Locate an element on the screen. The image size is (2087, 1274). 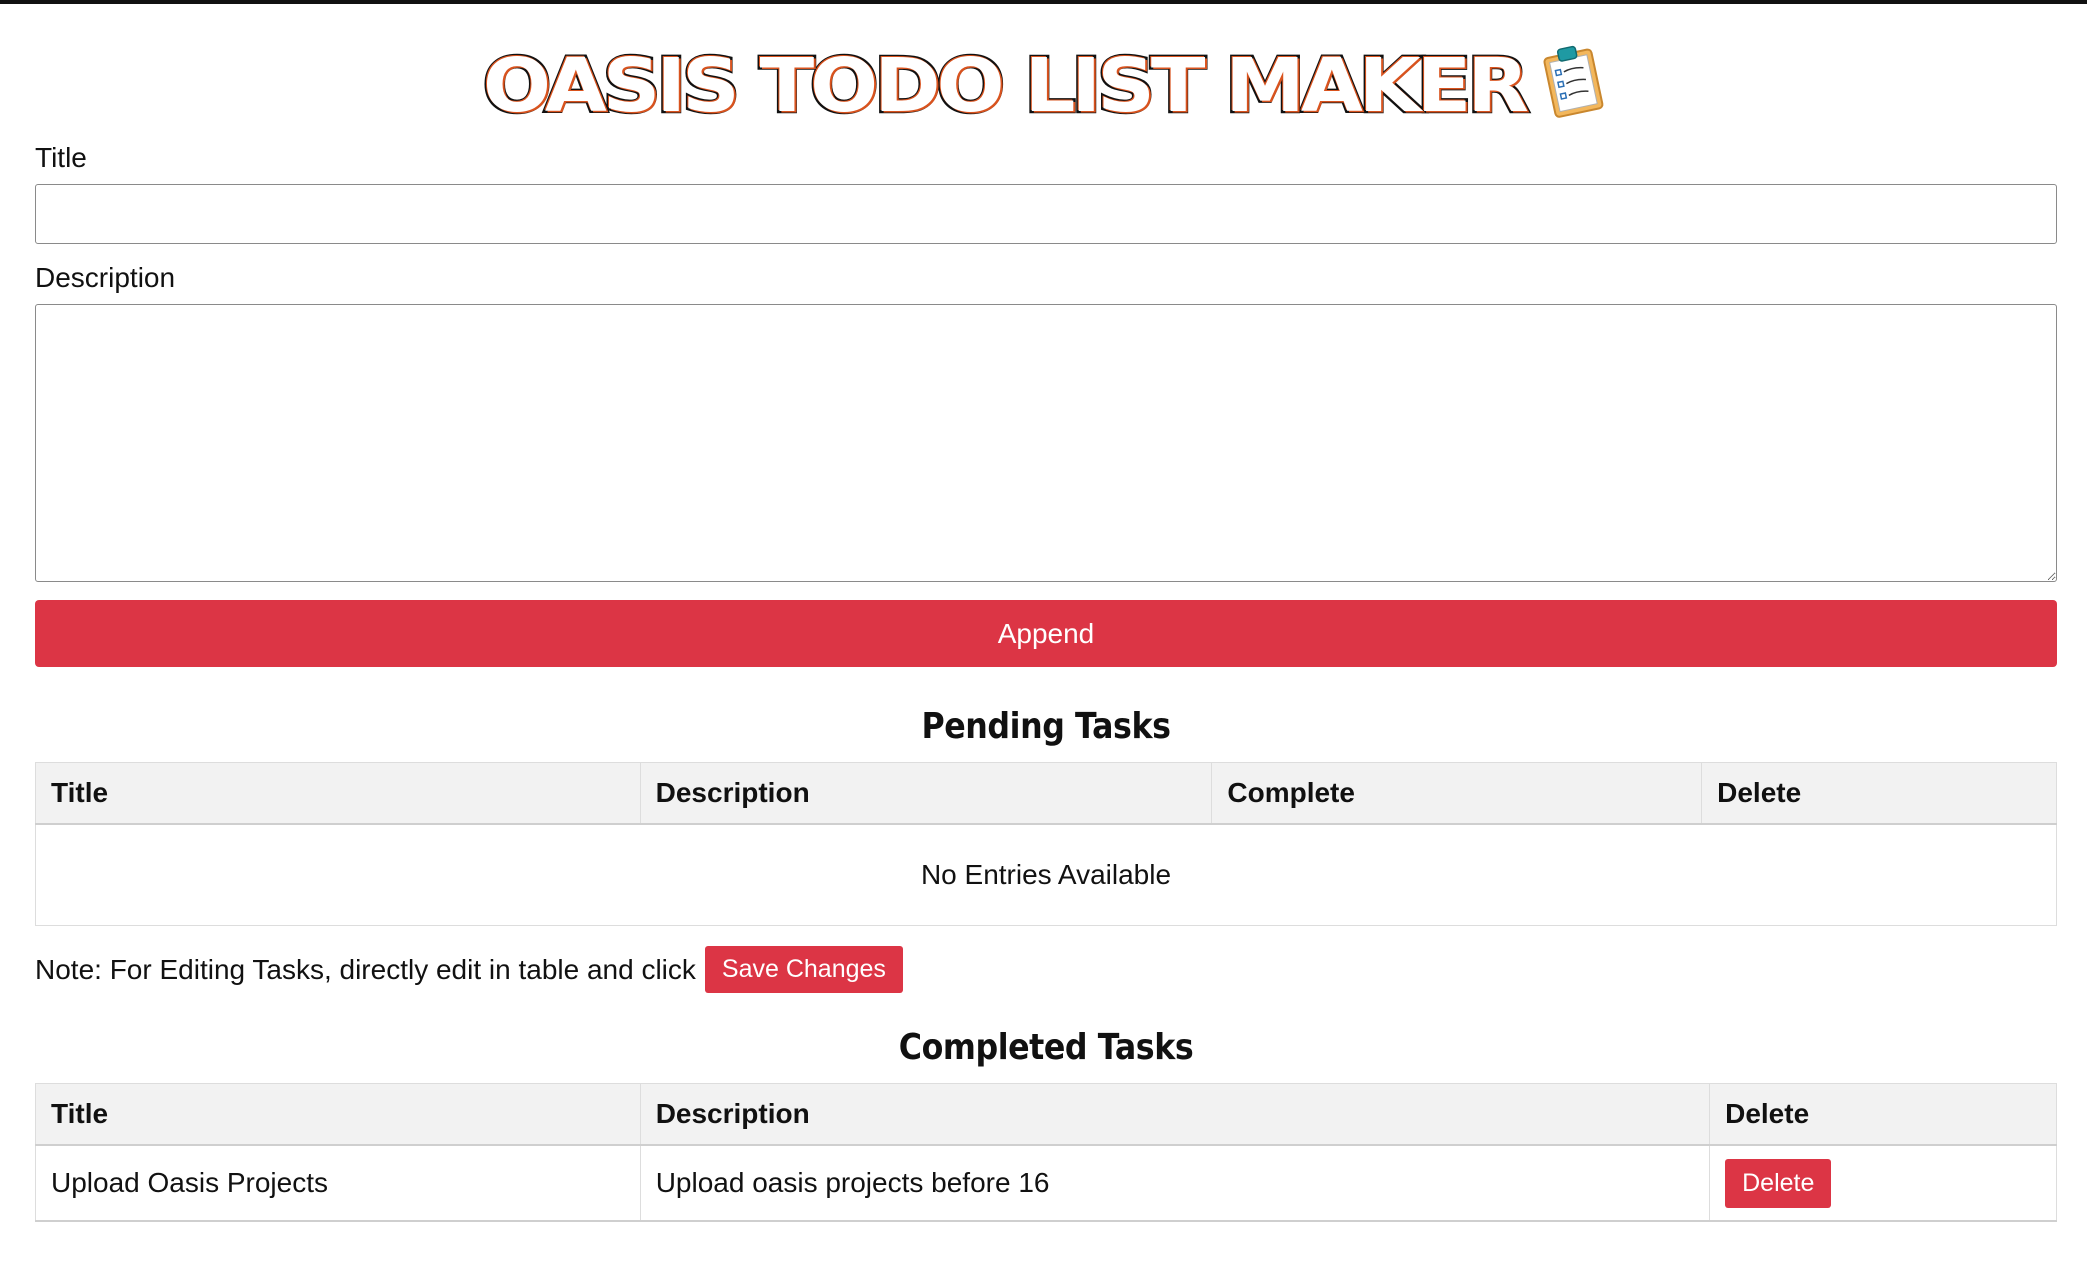
task-delete-cell: Delete is located at coordinates (1883, 1183).